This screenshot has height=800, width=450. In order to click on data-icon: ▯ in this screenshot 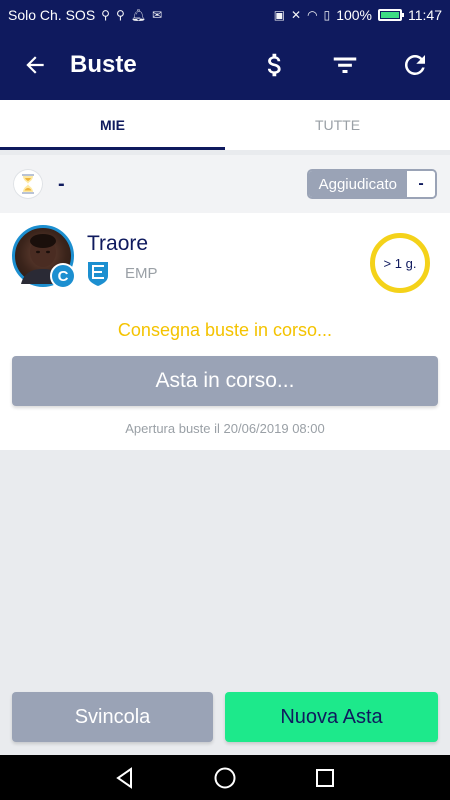, I will do `click(327, 15)`.